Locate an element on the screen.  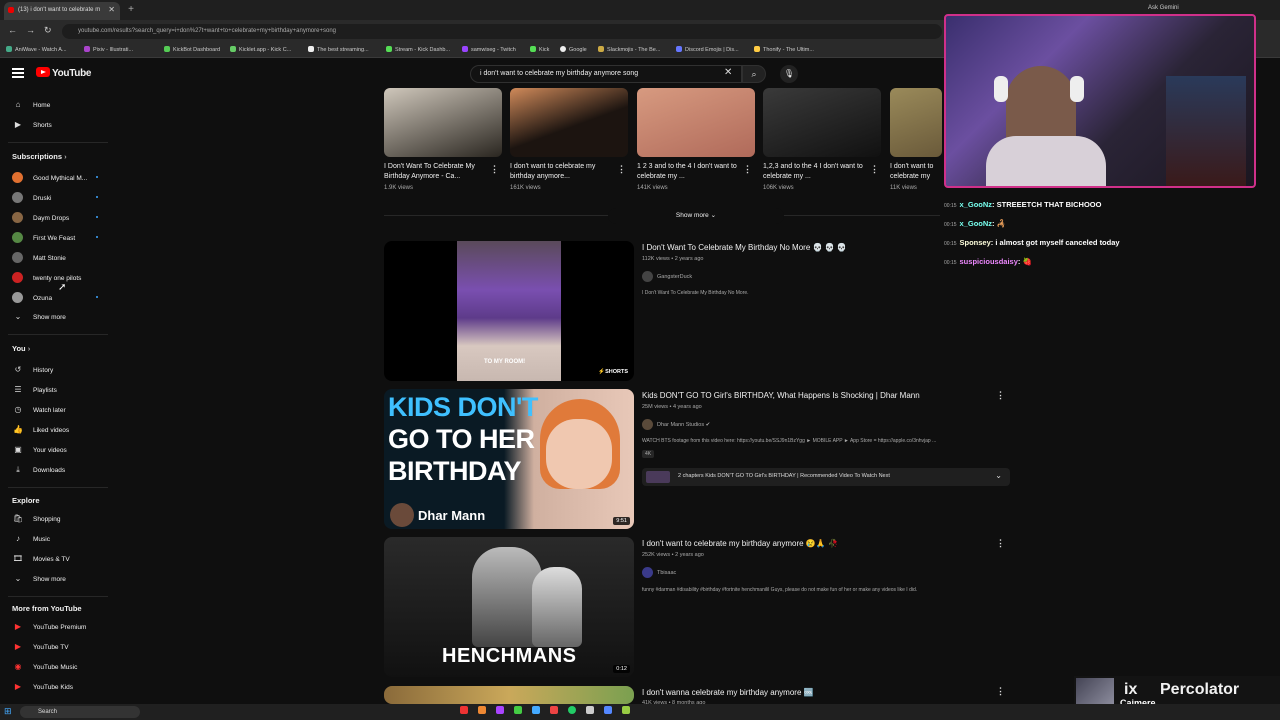
sidebar-item-subscription: Druski is located at coordinates (31, 197).